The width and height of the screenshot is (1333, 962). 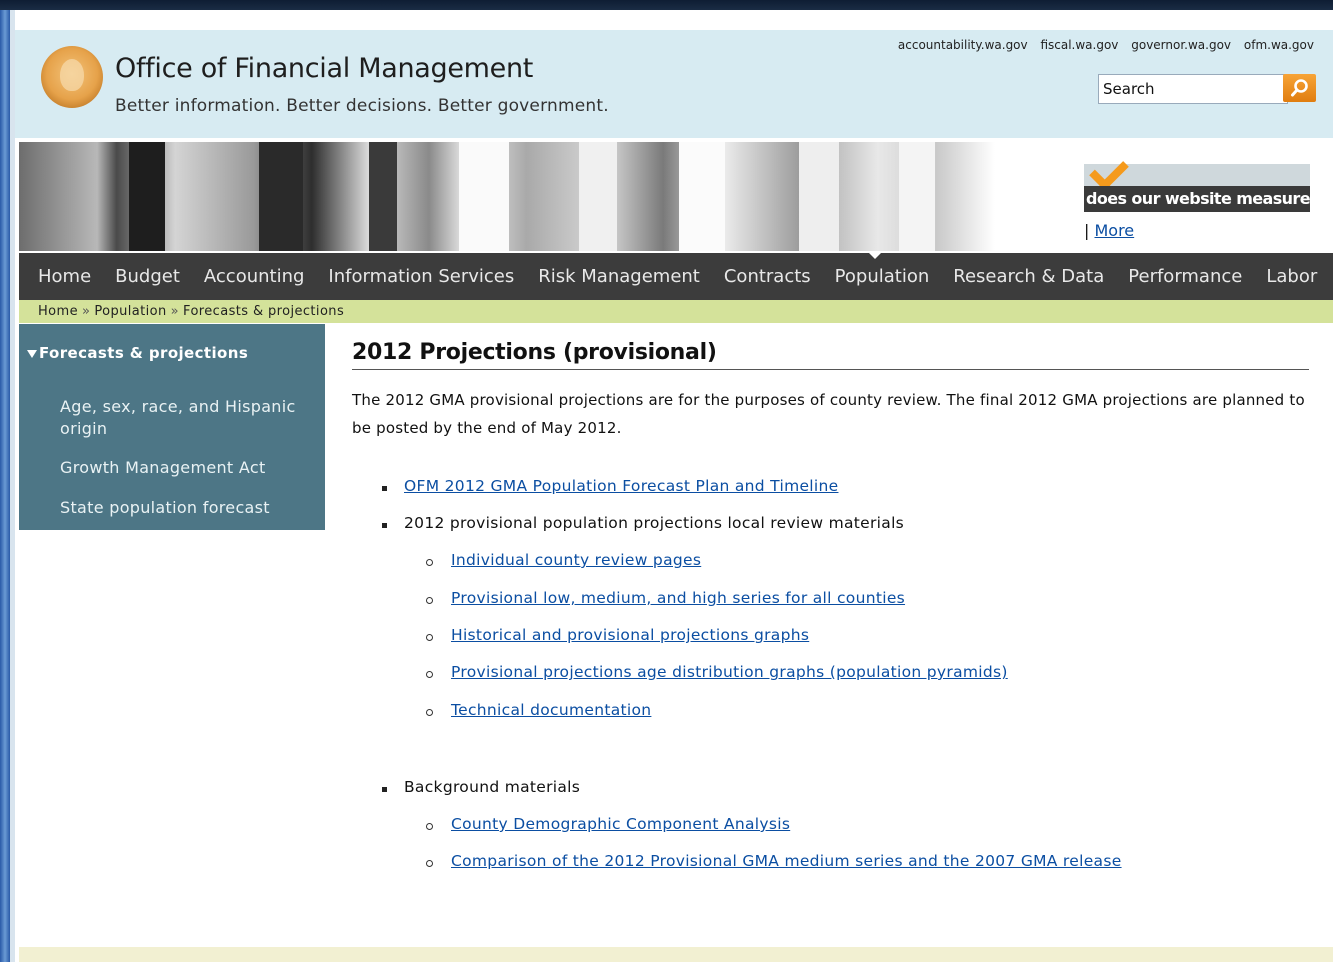 What do you see at coordinates (882, 276) in the screenshot?
I see `nav-population: Population` at bounding box center [882, 276].